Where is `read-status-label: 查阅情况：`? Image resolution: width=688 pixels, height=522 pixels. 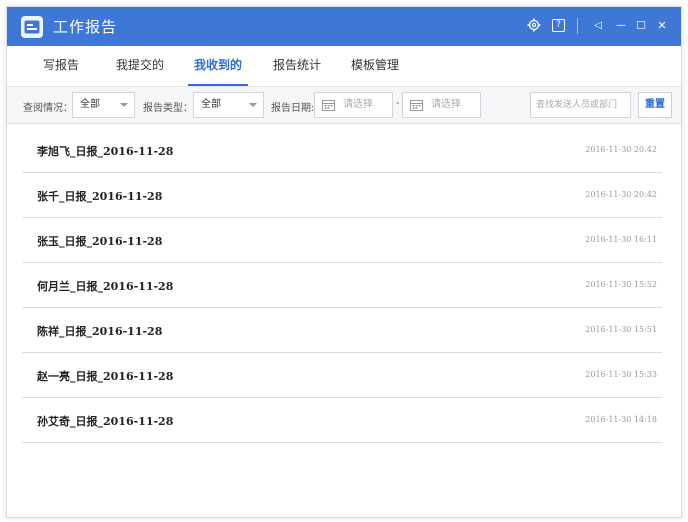
read-status-label: 查阅情况： is located at coordinates (48, 108).